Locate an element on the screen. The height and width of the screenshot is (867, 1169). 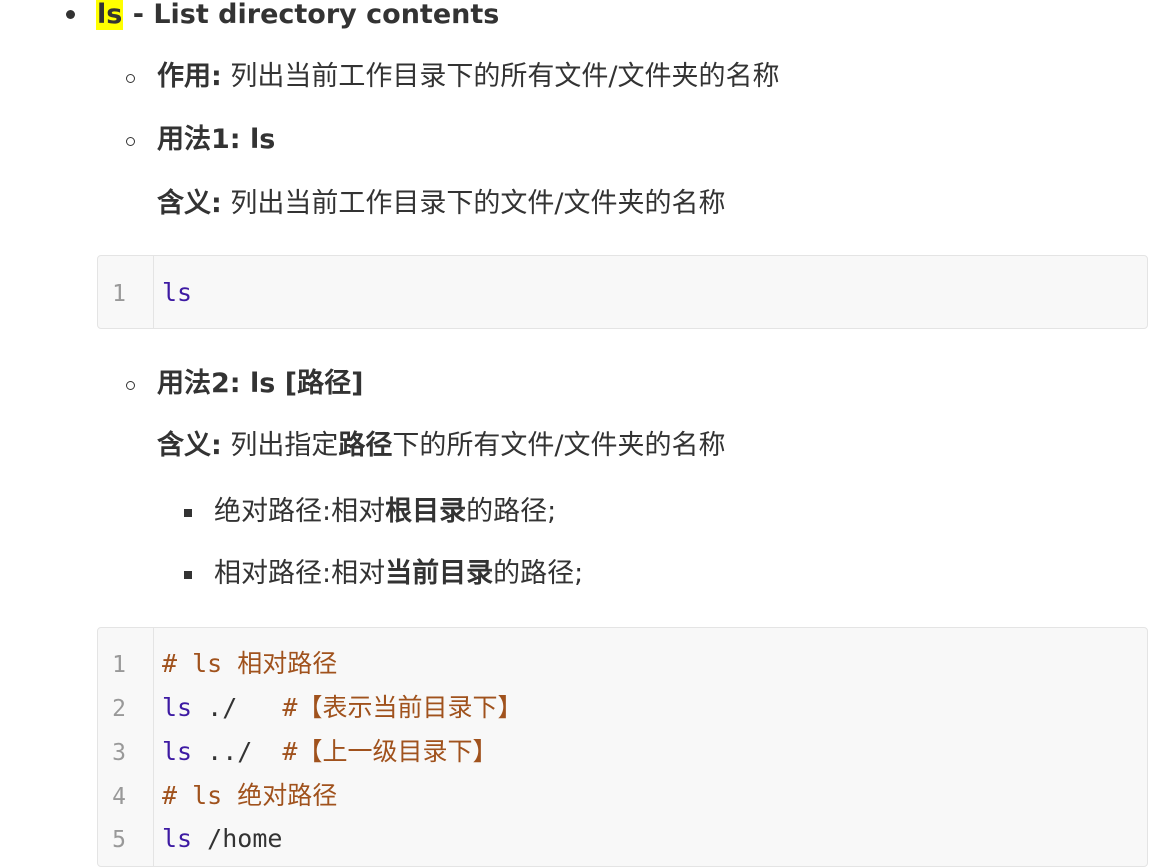
code-line: ls ./ #【表示当前目录下】 is located at coordinates (342, 708).